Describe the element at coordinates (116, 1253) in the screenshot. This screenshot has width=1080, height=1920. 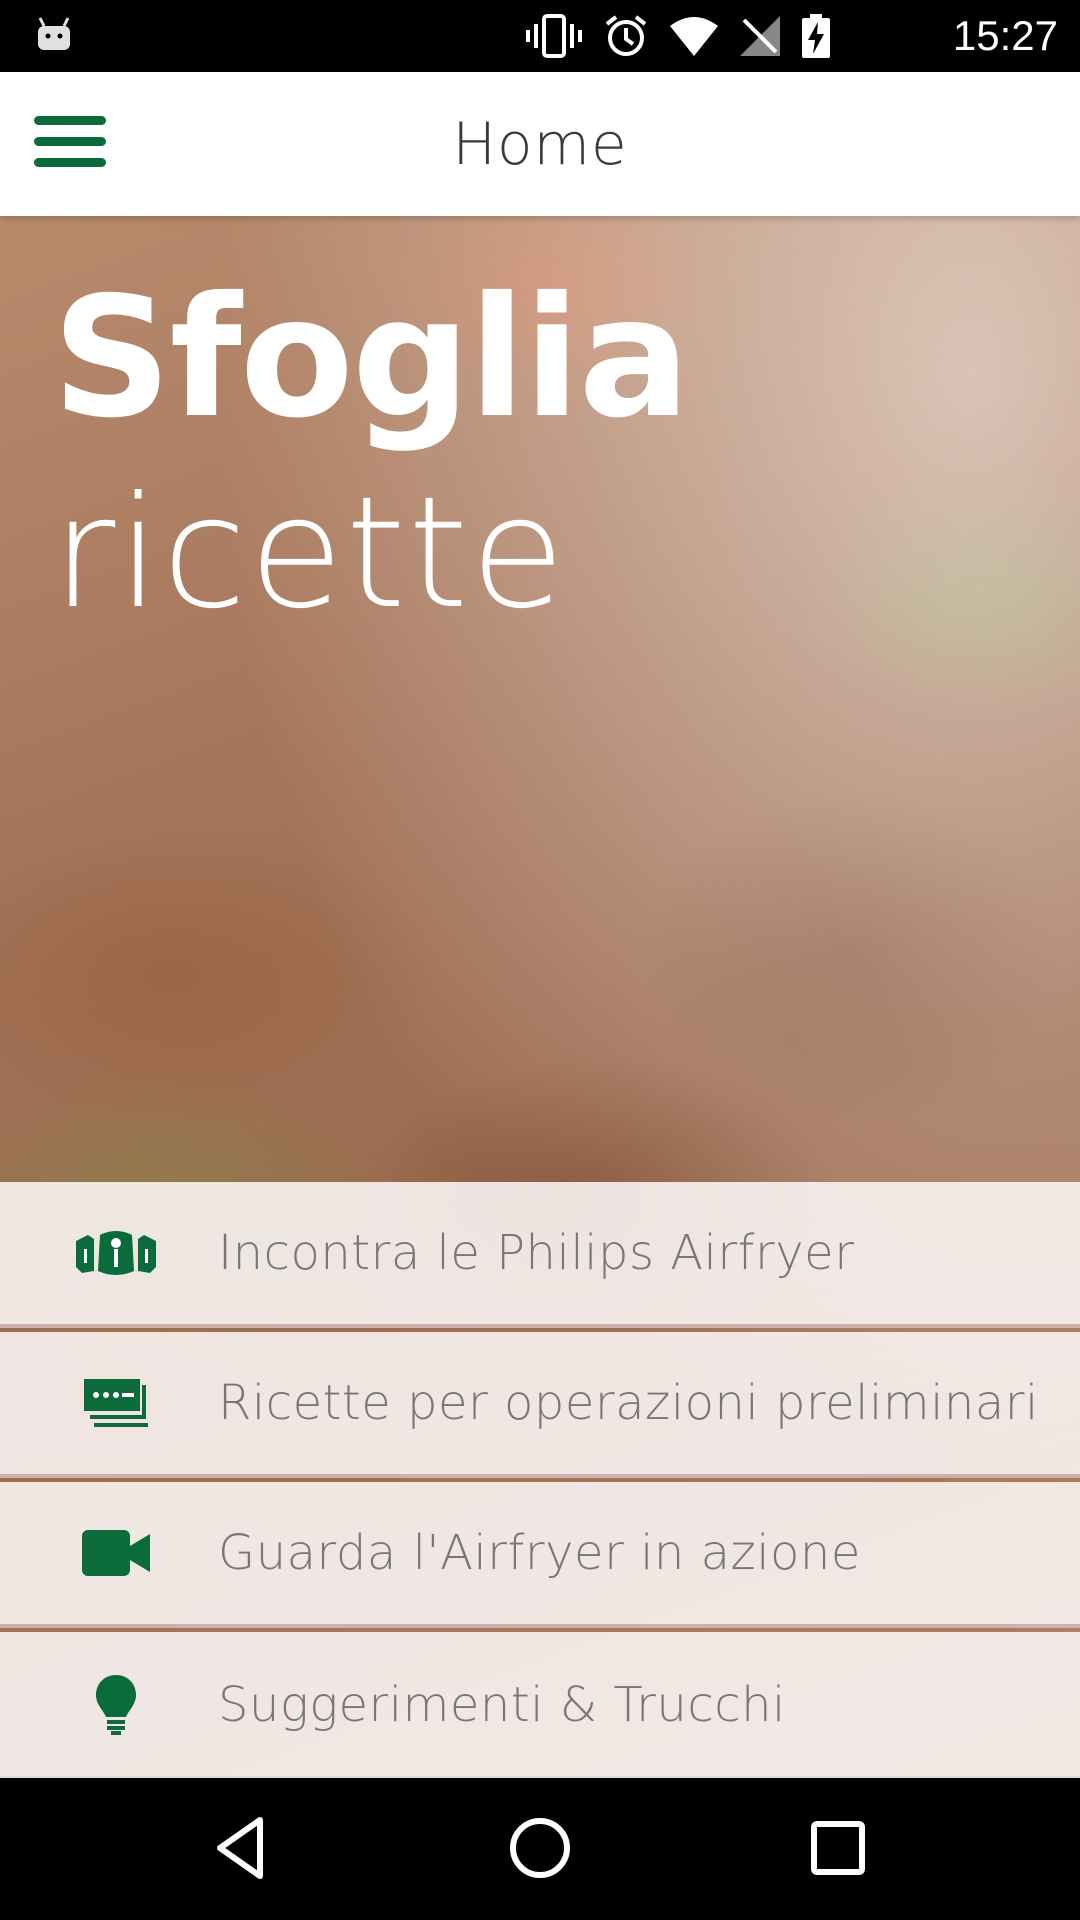
I see `airfryer-models-icon` at that location.